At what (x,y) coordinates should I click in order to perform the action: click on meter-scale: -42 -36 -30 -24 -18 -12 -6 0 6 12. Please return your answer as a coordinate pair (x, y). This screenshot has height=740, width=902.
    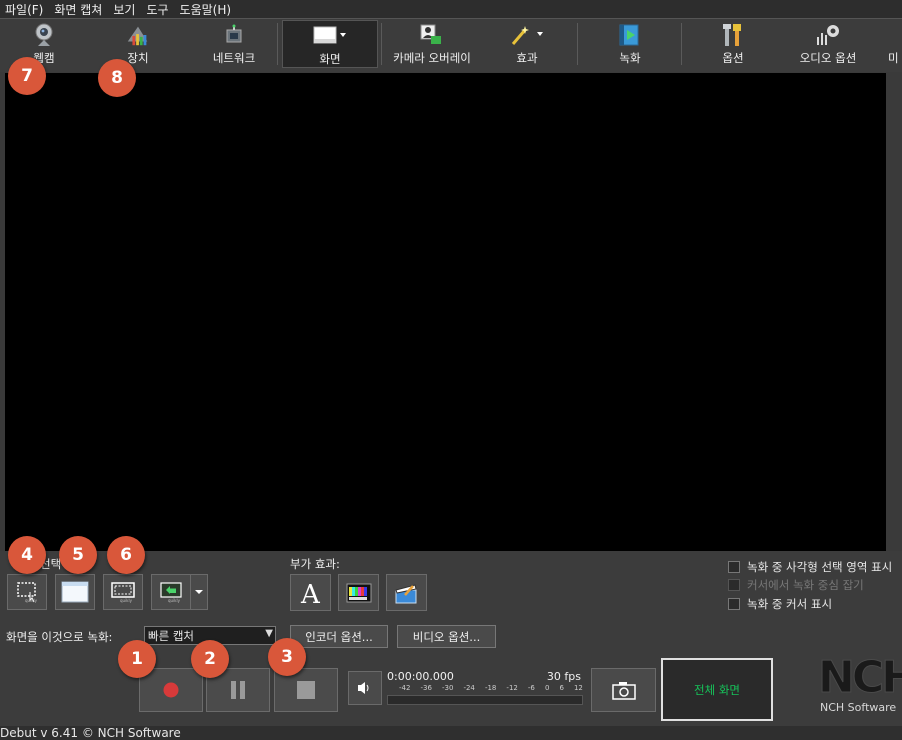
    Looking at the image, I should click on (491, 688).